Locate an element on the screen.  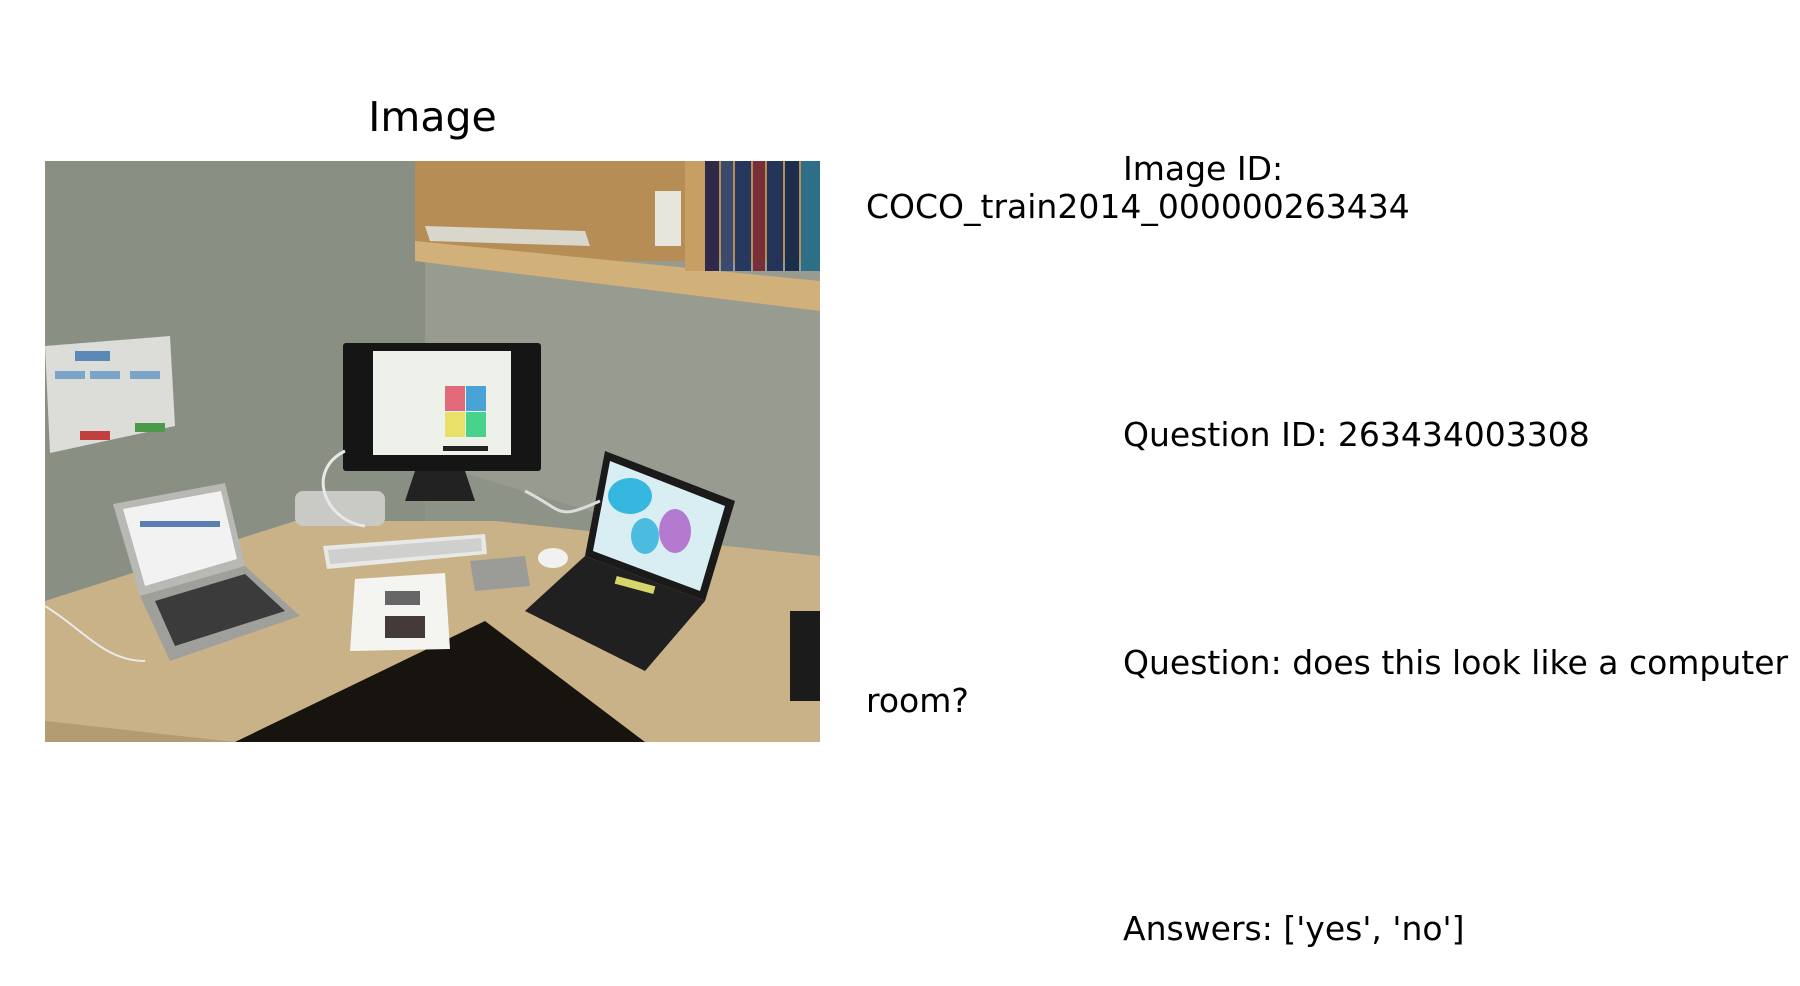
question-id-text: Question ID: 263434003308 is located at coordinates (1356, 434).